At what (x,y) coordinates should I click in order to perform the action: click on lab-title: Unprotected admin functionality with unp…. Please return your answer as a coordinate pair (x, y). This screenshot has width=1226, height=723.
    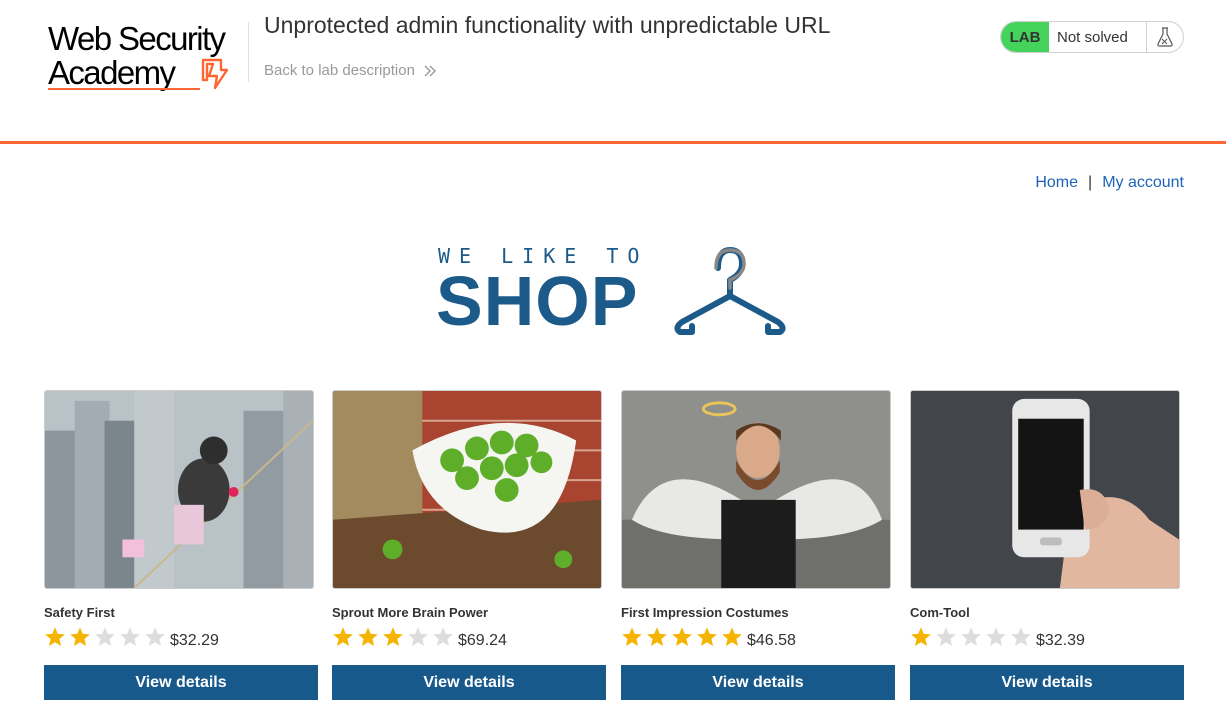
    Looking at the image, I should click on (547, 25).